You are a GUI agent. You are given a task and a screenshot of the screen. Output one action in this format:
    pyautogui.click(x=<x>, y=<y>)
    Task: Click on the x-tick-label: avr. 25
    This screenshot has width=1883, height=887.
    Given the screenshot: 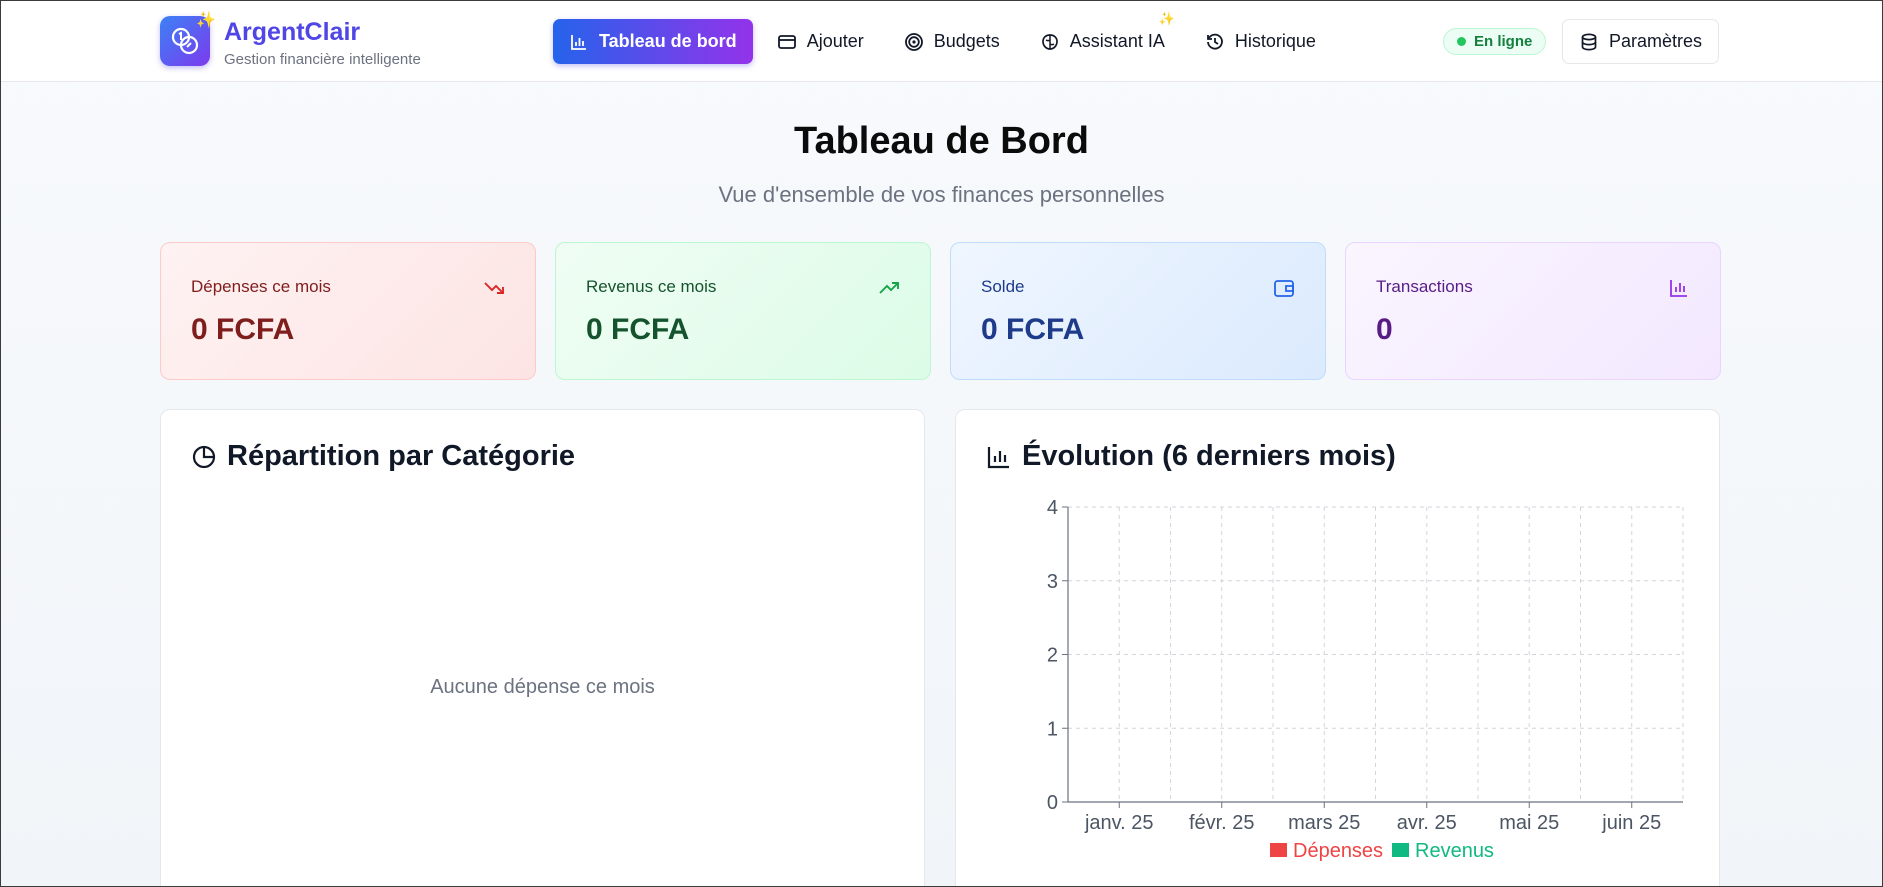 What is the action you would take?
    pyautogui.click(x=1427, y=823)
    